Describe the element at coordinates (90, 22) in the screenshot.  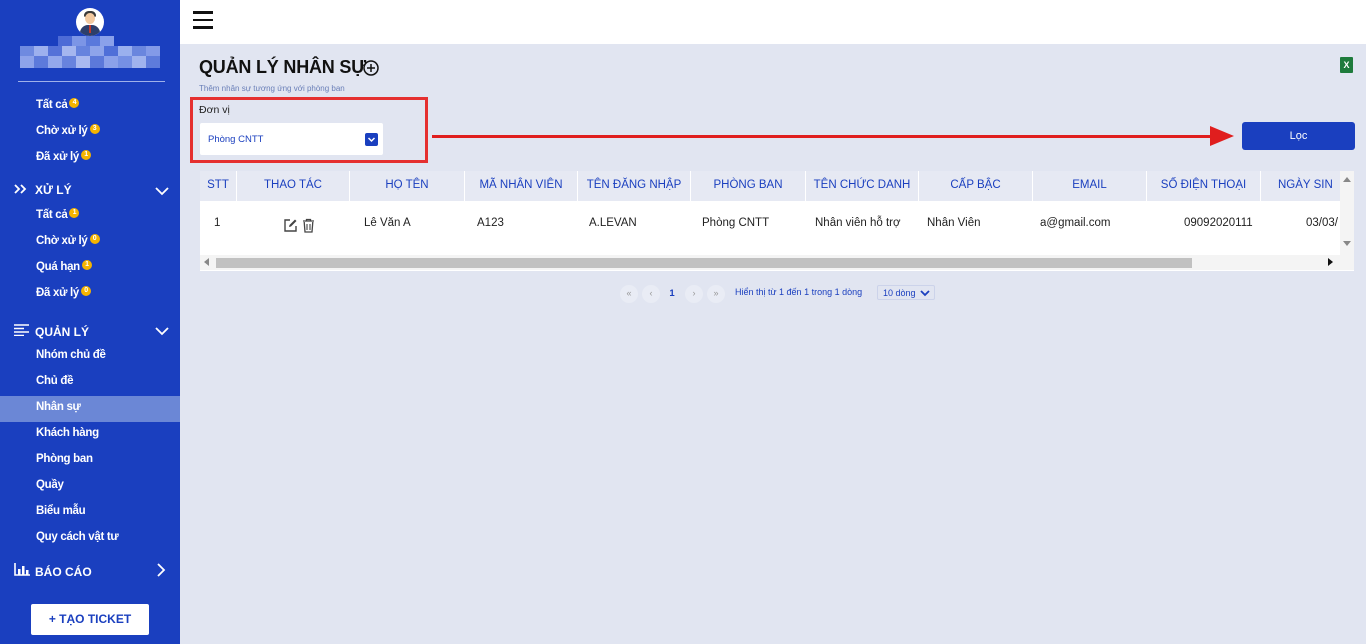
I see `user-avatar` at that location.